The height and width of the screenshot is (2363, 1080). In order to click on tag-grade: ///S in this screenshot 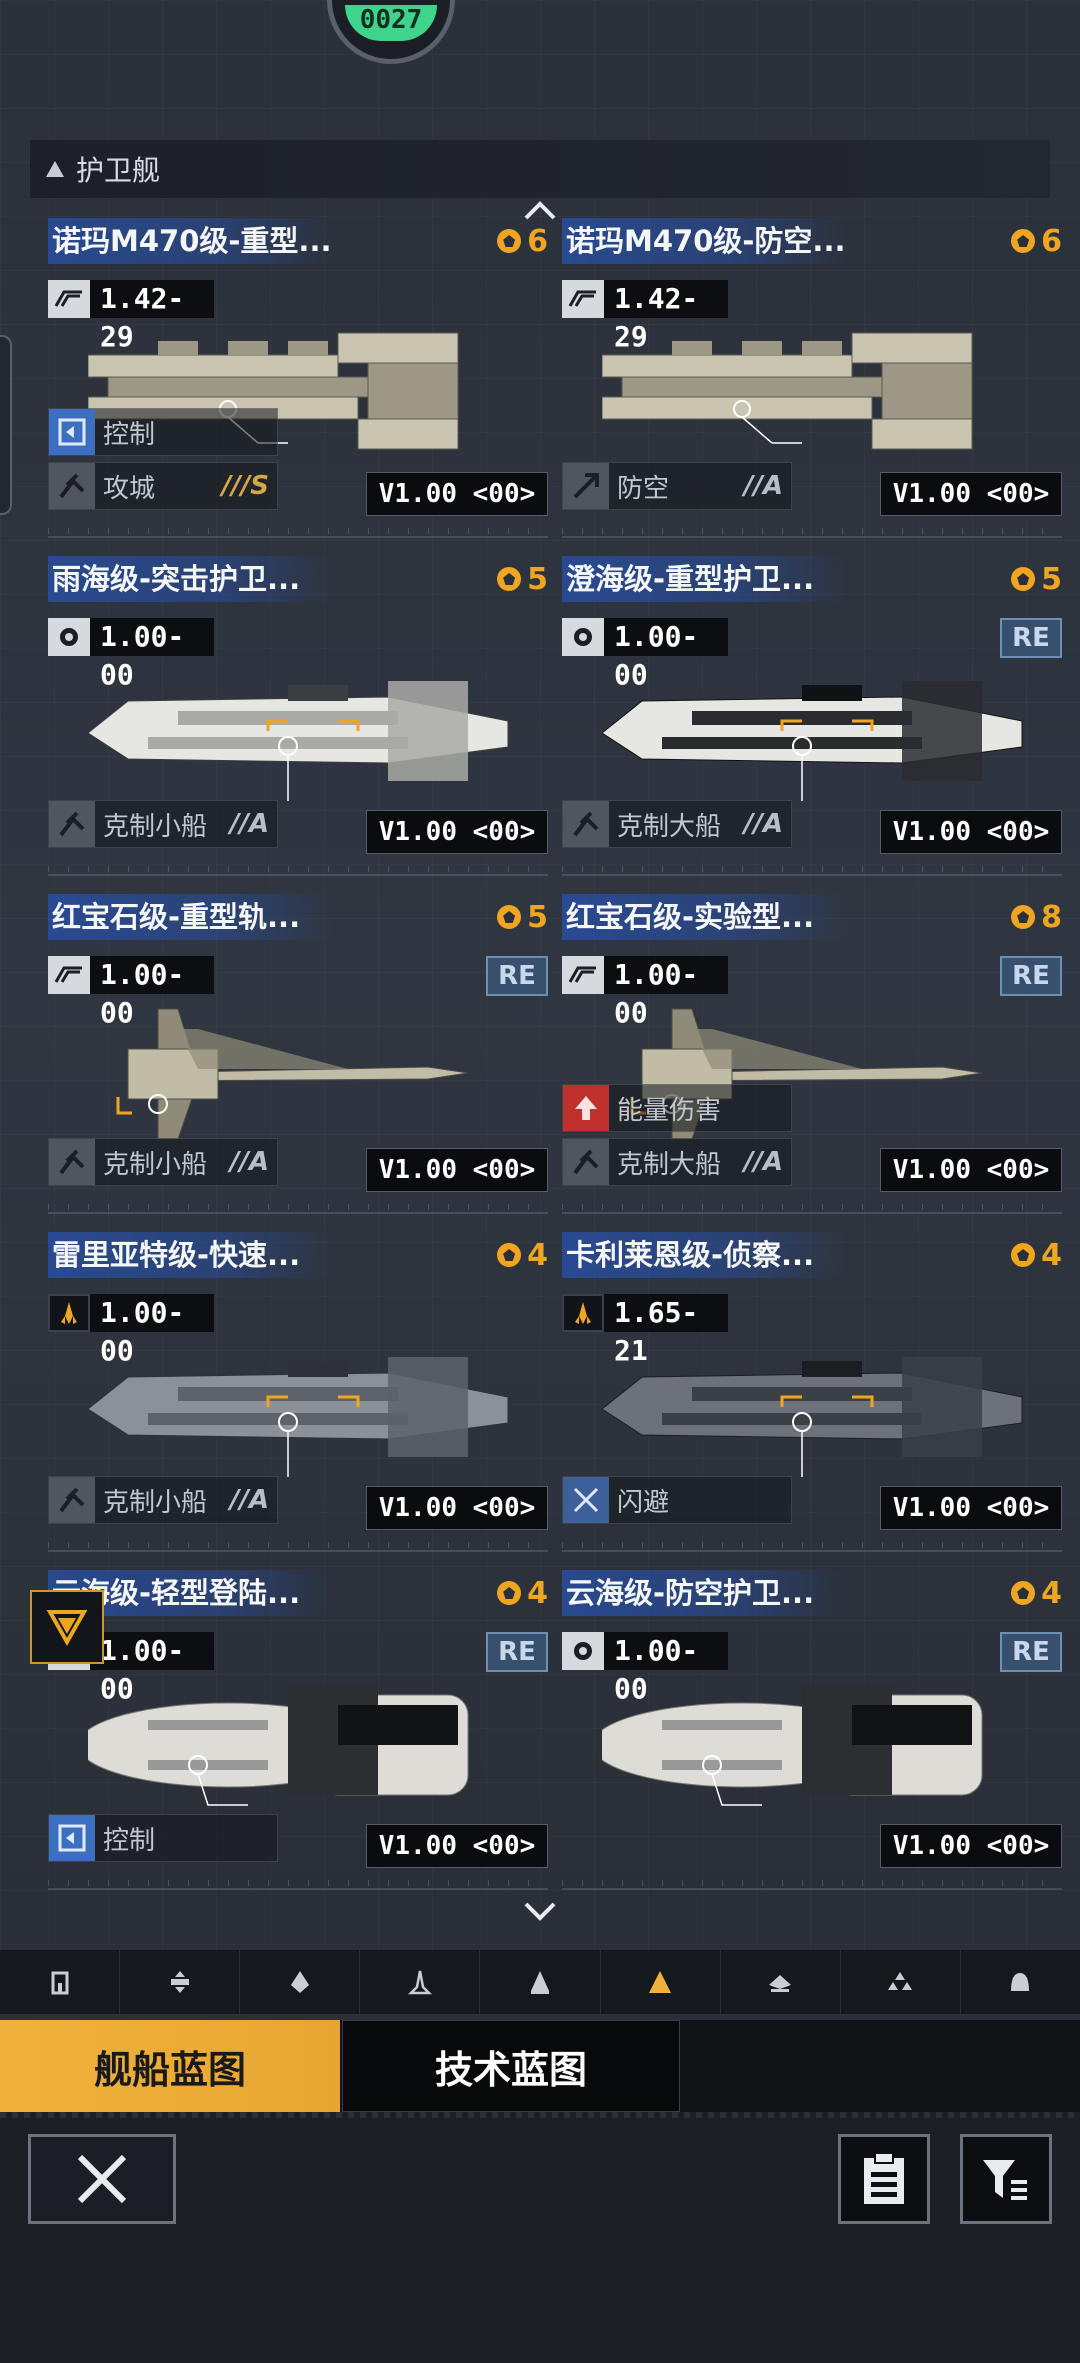, I will do `click(245, 486)`.